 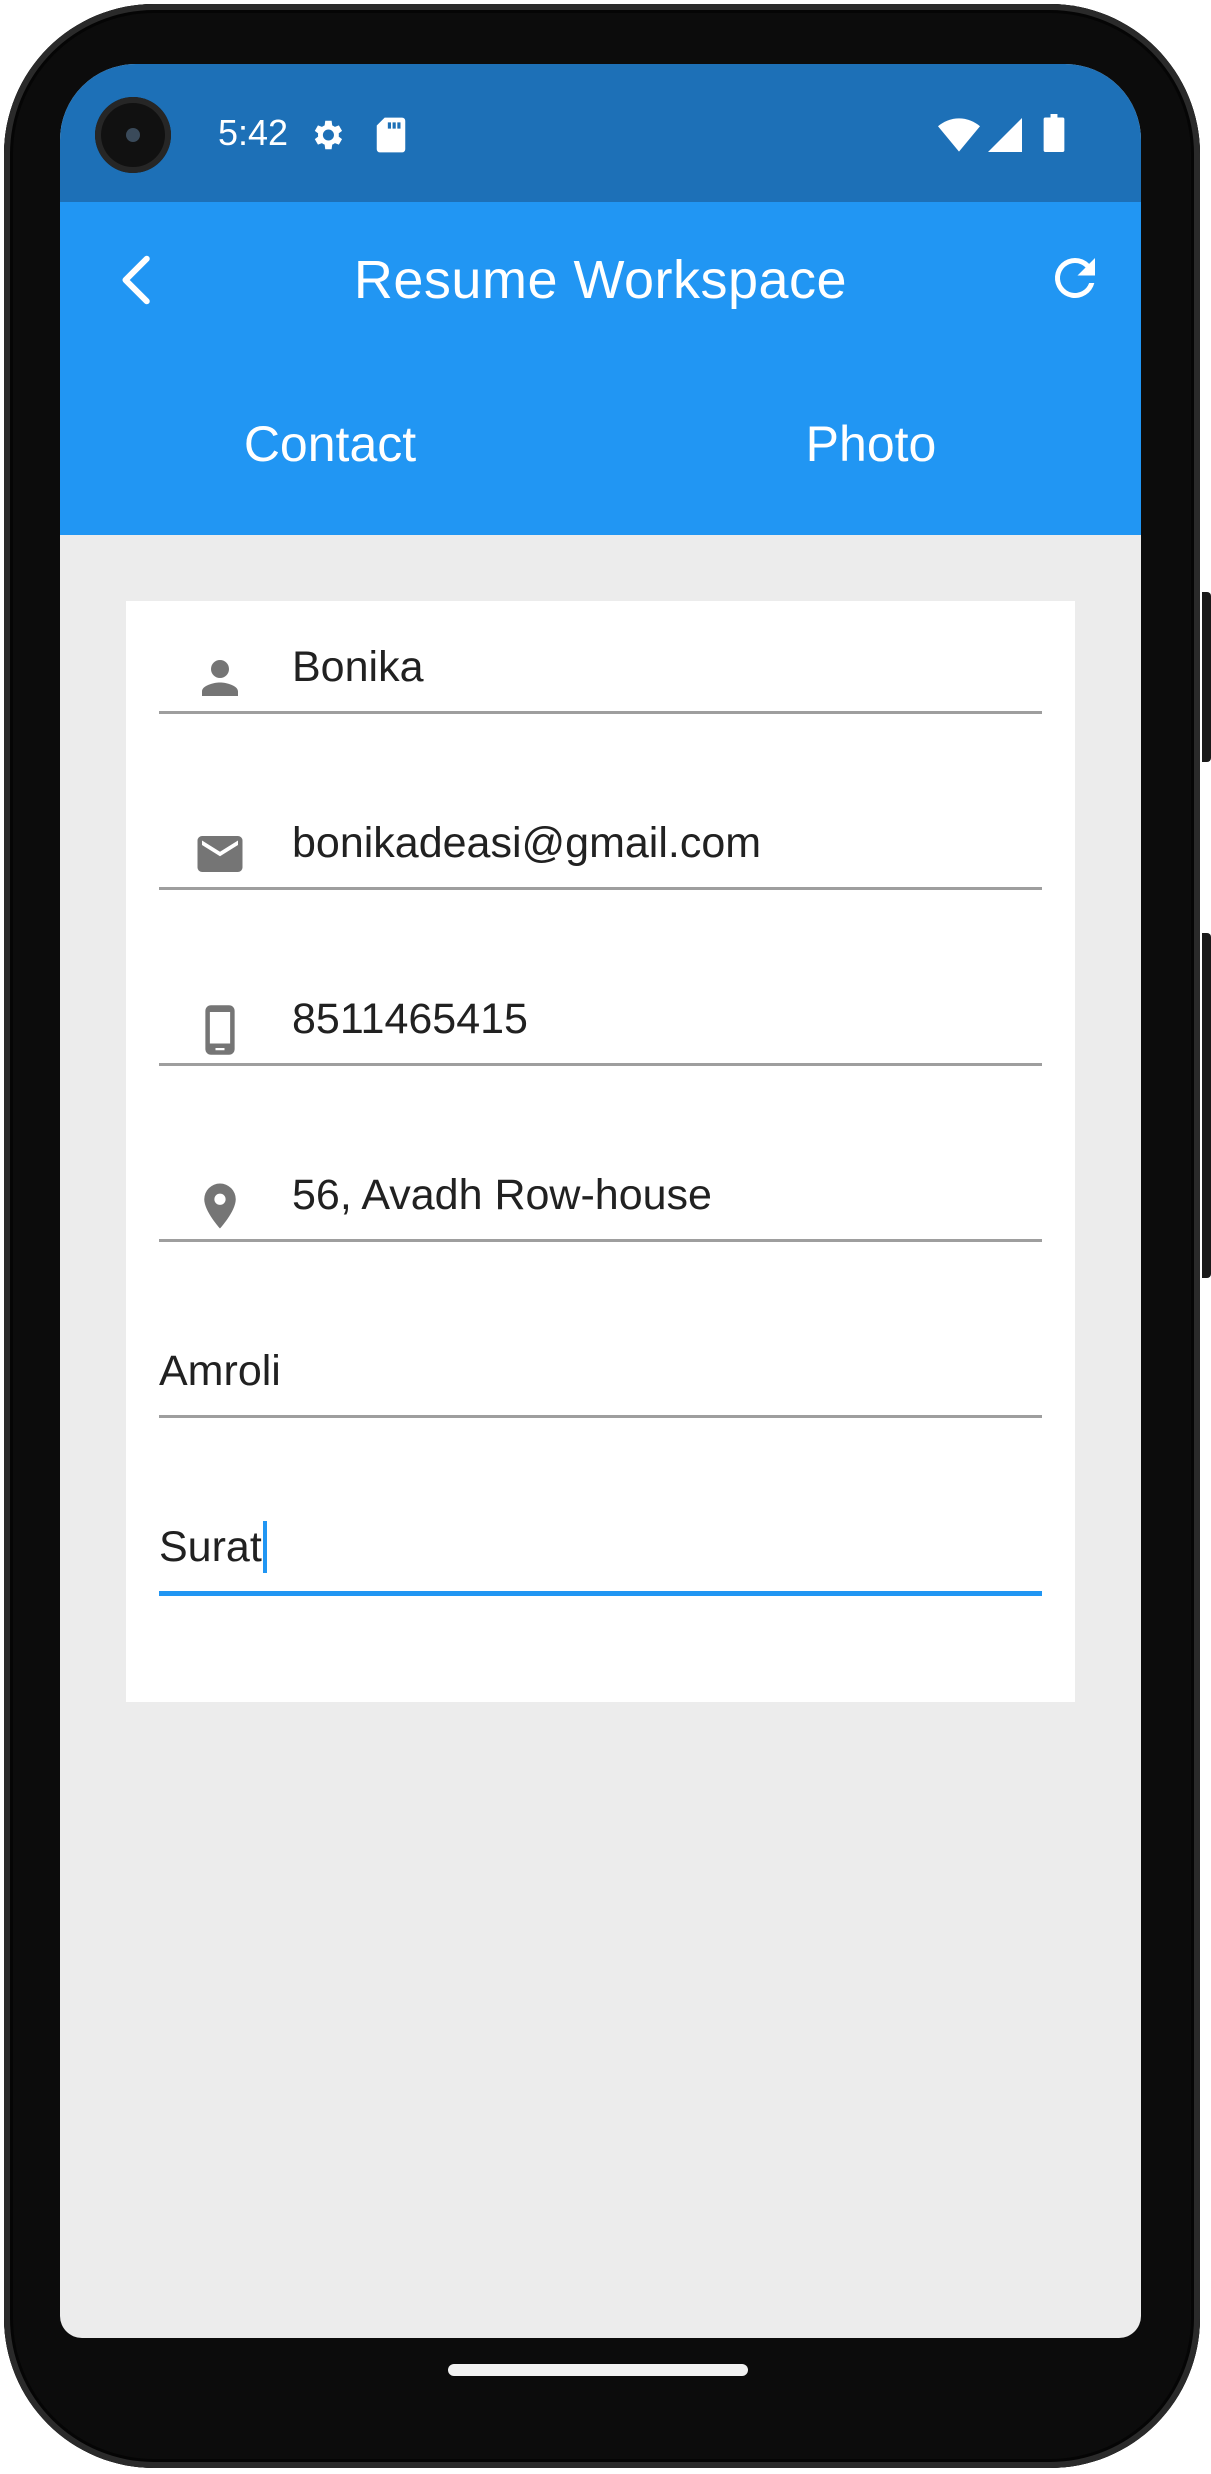 I want to click on email-field: bonikadeasi@gmail.com, so click(x=600, y=833).